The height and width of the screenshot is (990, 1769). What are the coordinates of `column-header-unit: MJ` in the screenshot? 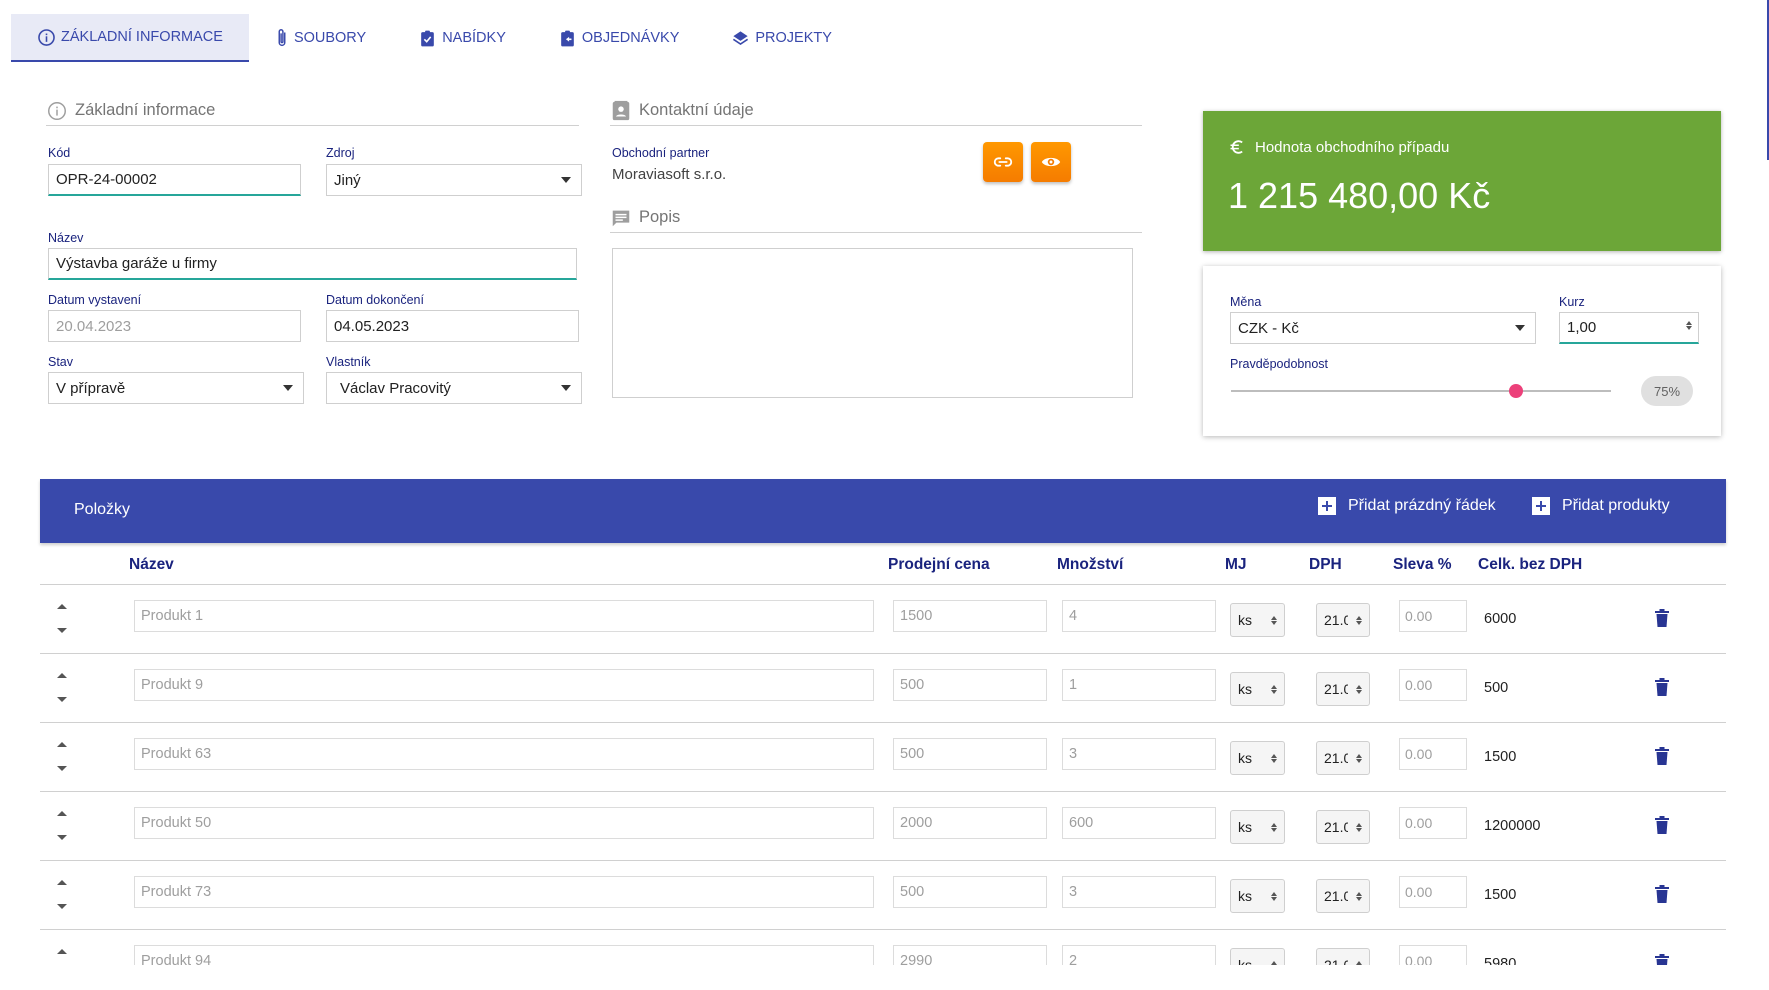 It's located at (1236, 564).